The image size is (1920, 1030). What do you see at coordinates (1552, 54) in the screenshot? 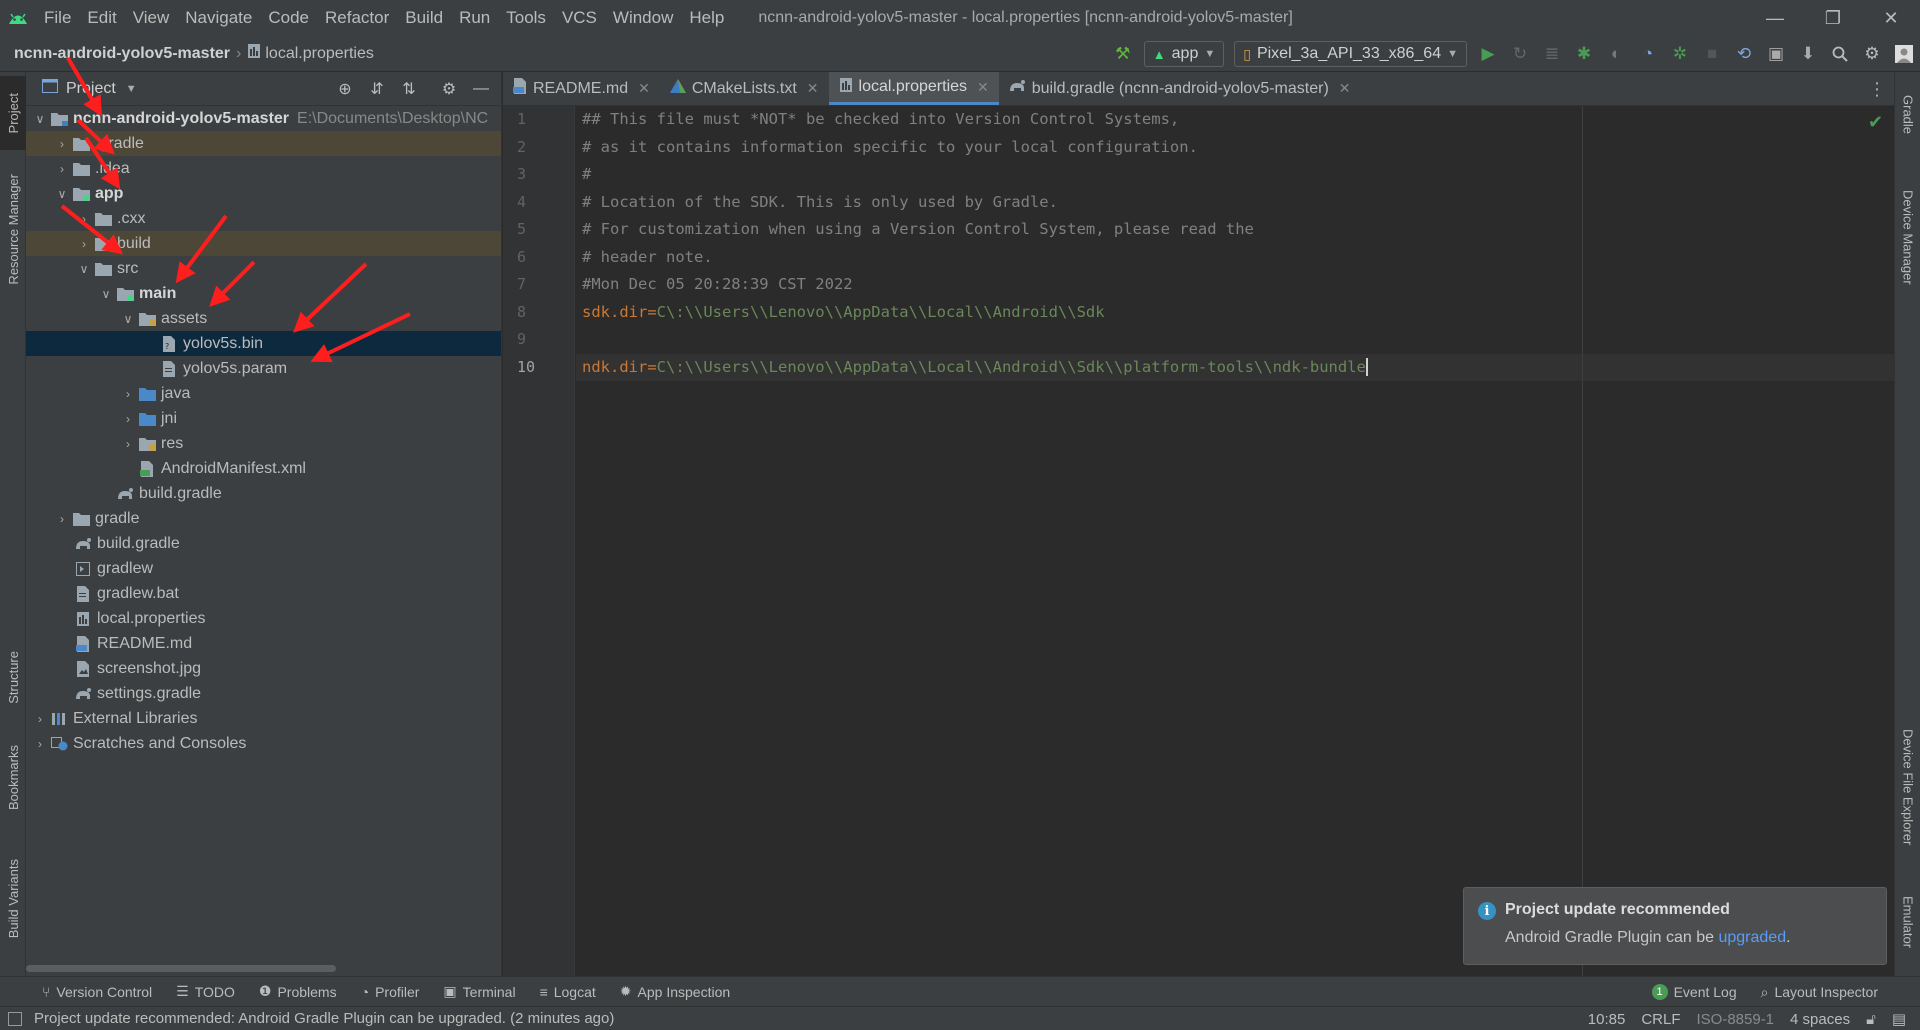
I see `apply-code-changes-icon: ≣` at bounding box center [1552, 54].